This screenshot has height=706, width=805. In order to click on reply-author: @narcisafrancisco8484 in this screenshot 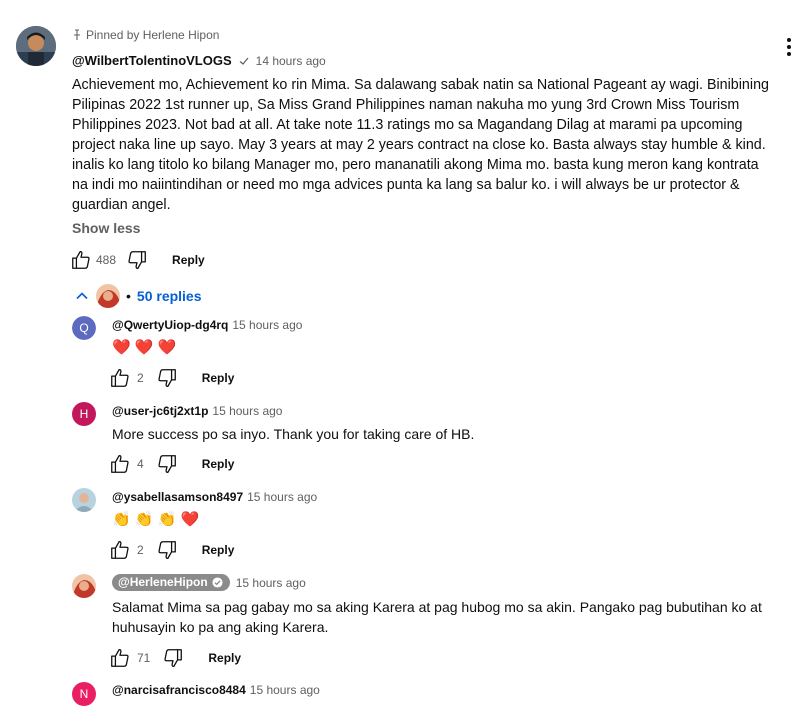, I will do `click(179, 690)`.